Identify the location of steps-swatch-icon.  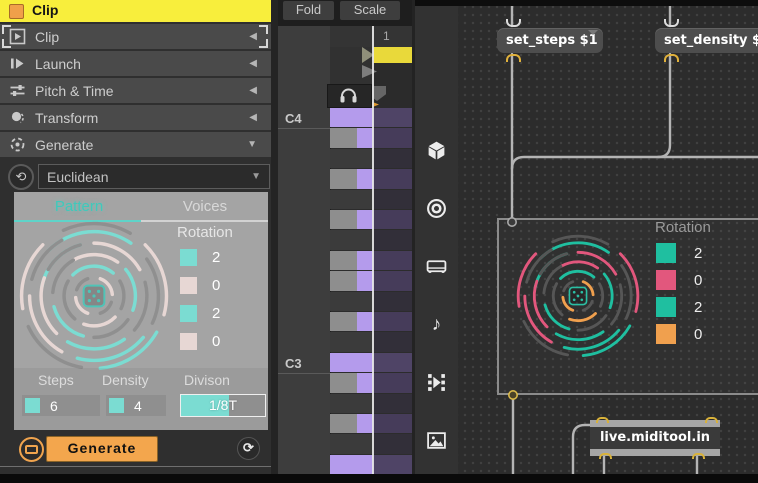
(32, 405).